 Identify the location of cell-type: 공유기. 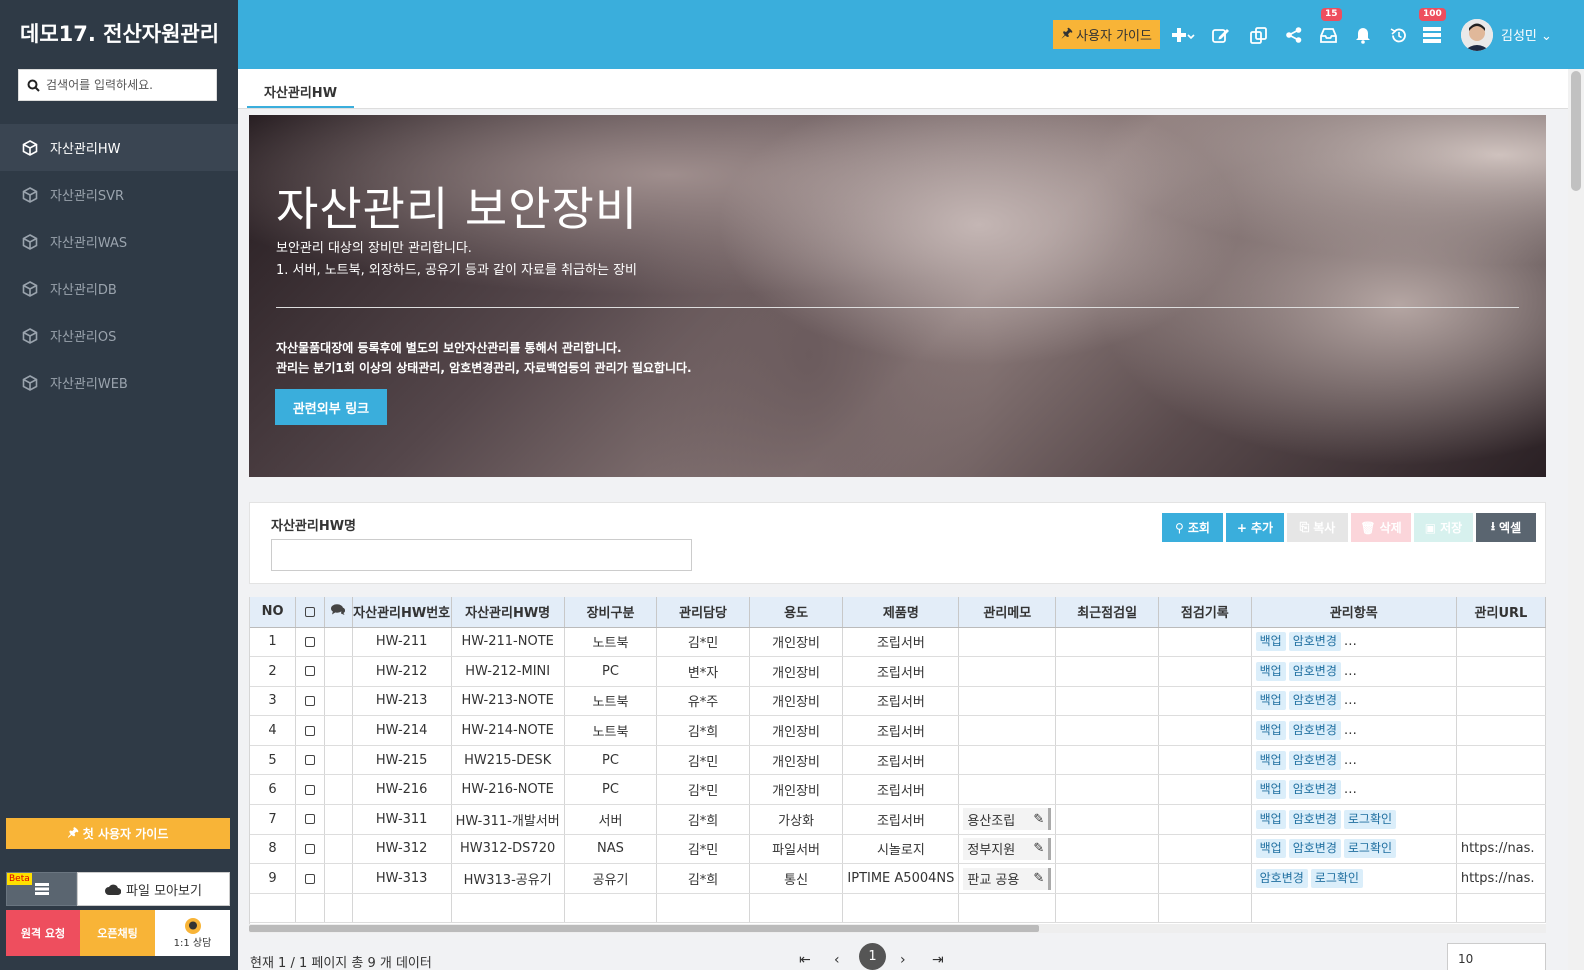
(611, 878).